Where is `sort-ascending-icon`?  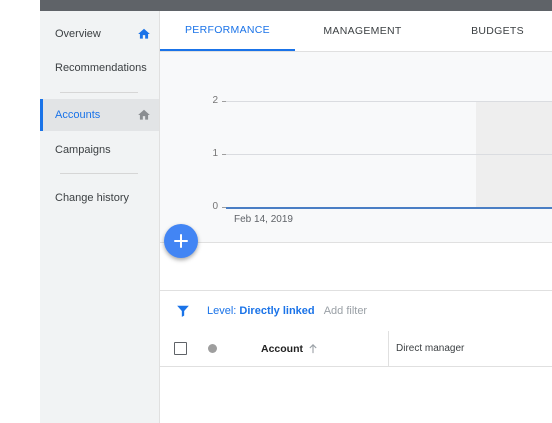 sort-ascending-icon is located at coordinates (313, 348).